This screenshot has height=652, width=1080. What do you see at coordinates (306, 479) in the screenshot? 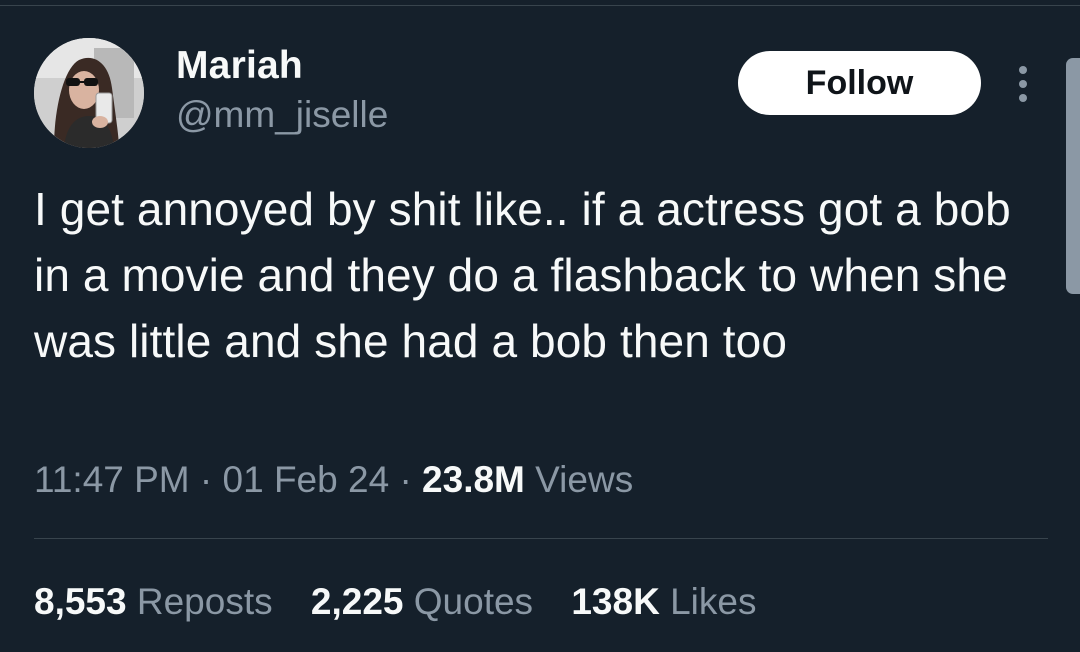
I see `tweet-date: 01 Feb 24` at bounding box center [306, 479].